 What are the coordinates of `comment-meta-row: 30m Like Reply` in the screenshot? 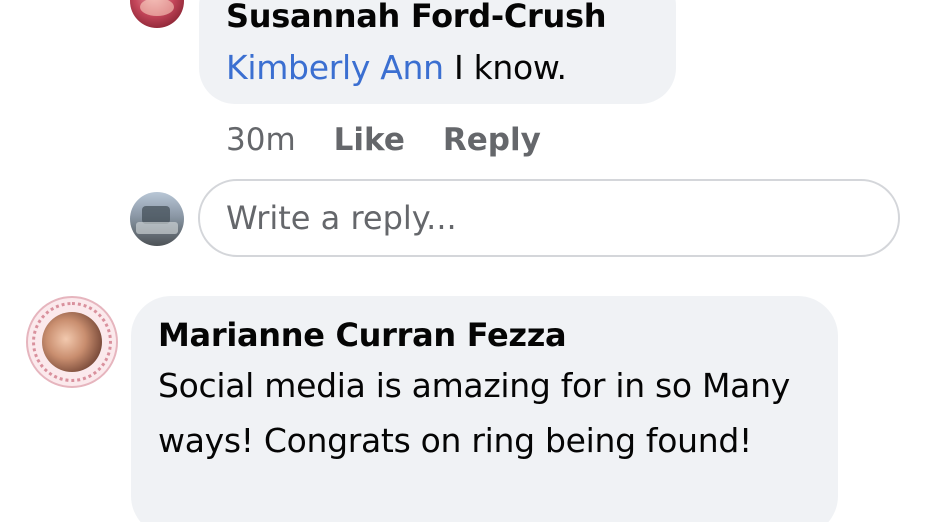 It's located at (402, 140).